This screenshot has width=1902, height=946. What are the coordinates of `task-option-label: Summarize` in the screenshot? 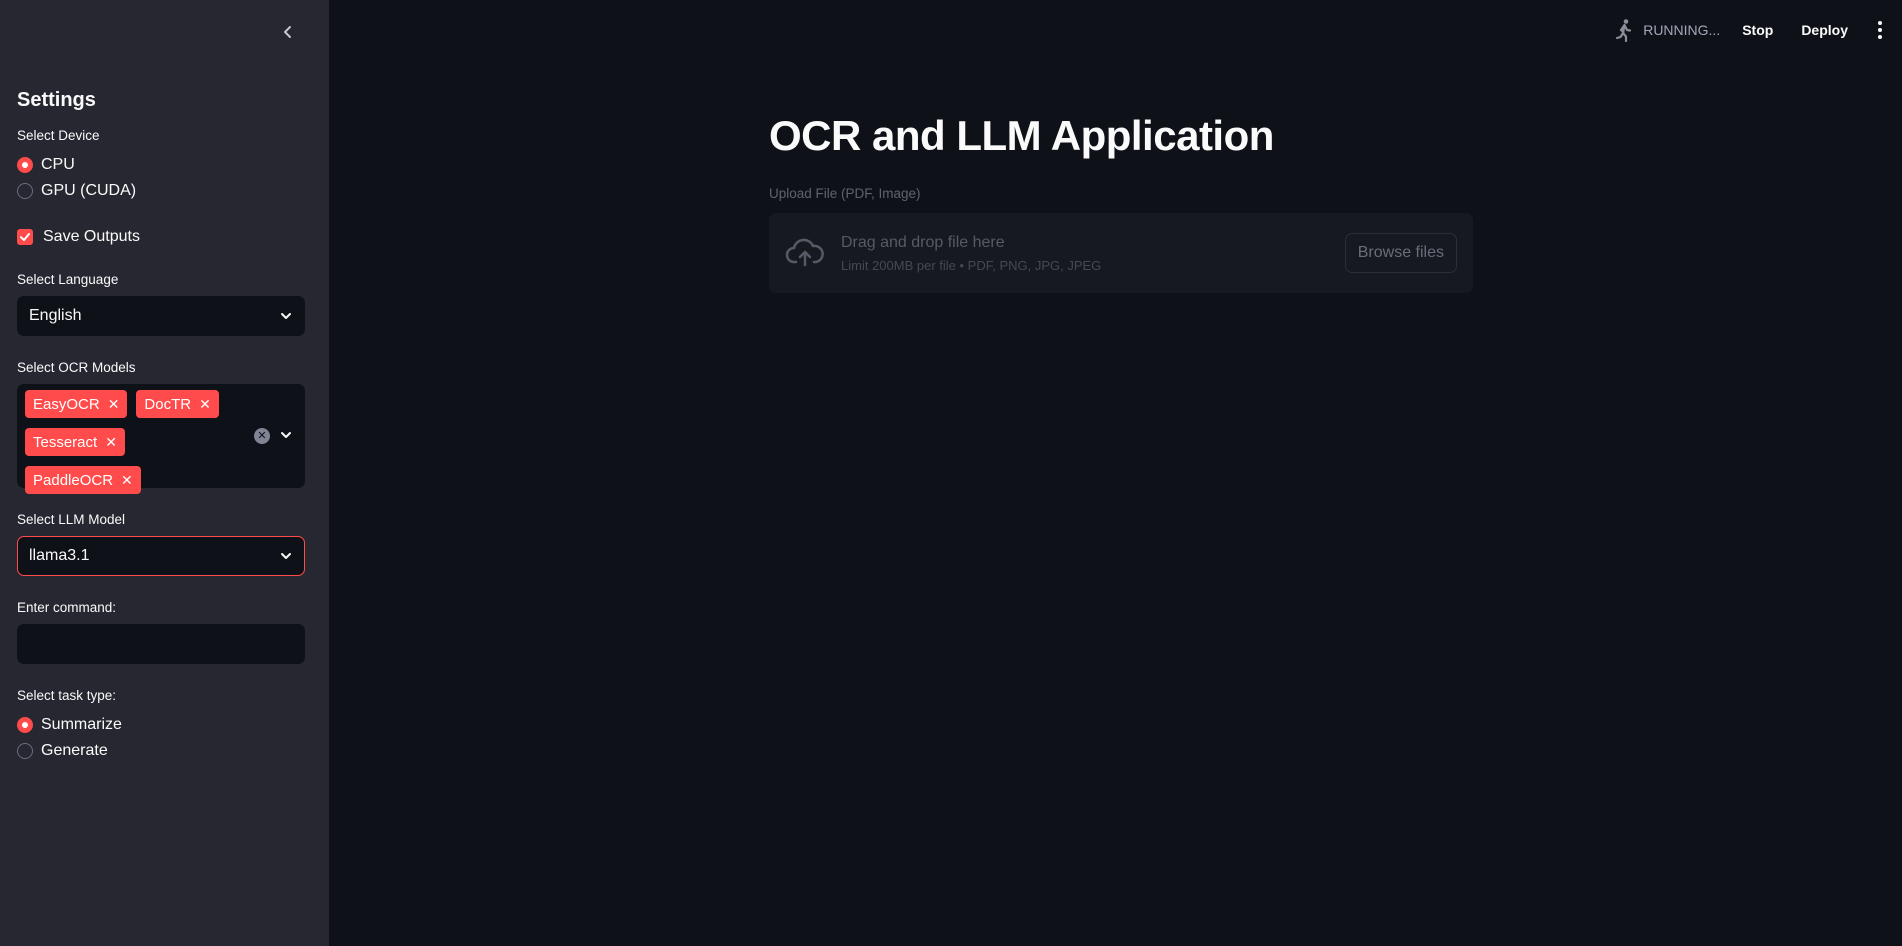 It's located at (81, 724).